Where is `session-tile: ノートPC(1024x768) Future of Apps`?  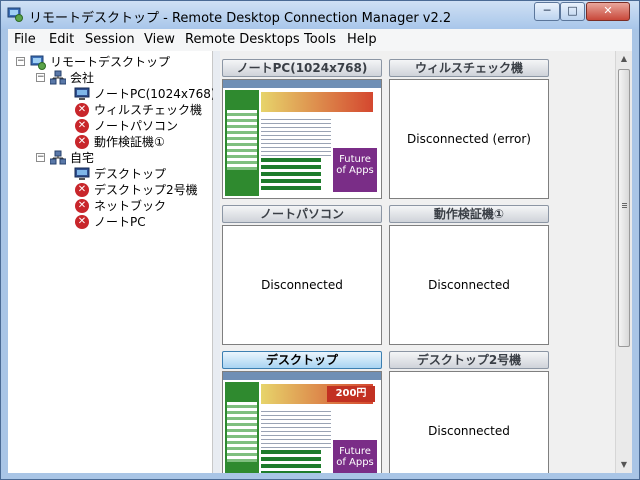
session-tile: ノートPC(1024x768) Future of Apps is located at coordinates (302, 129).